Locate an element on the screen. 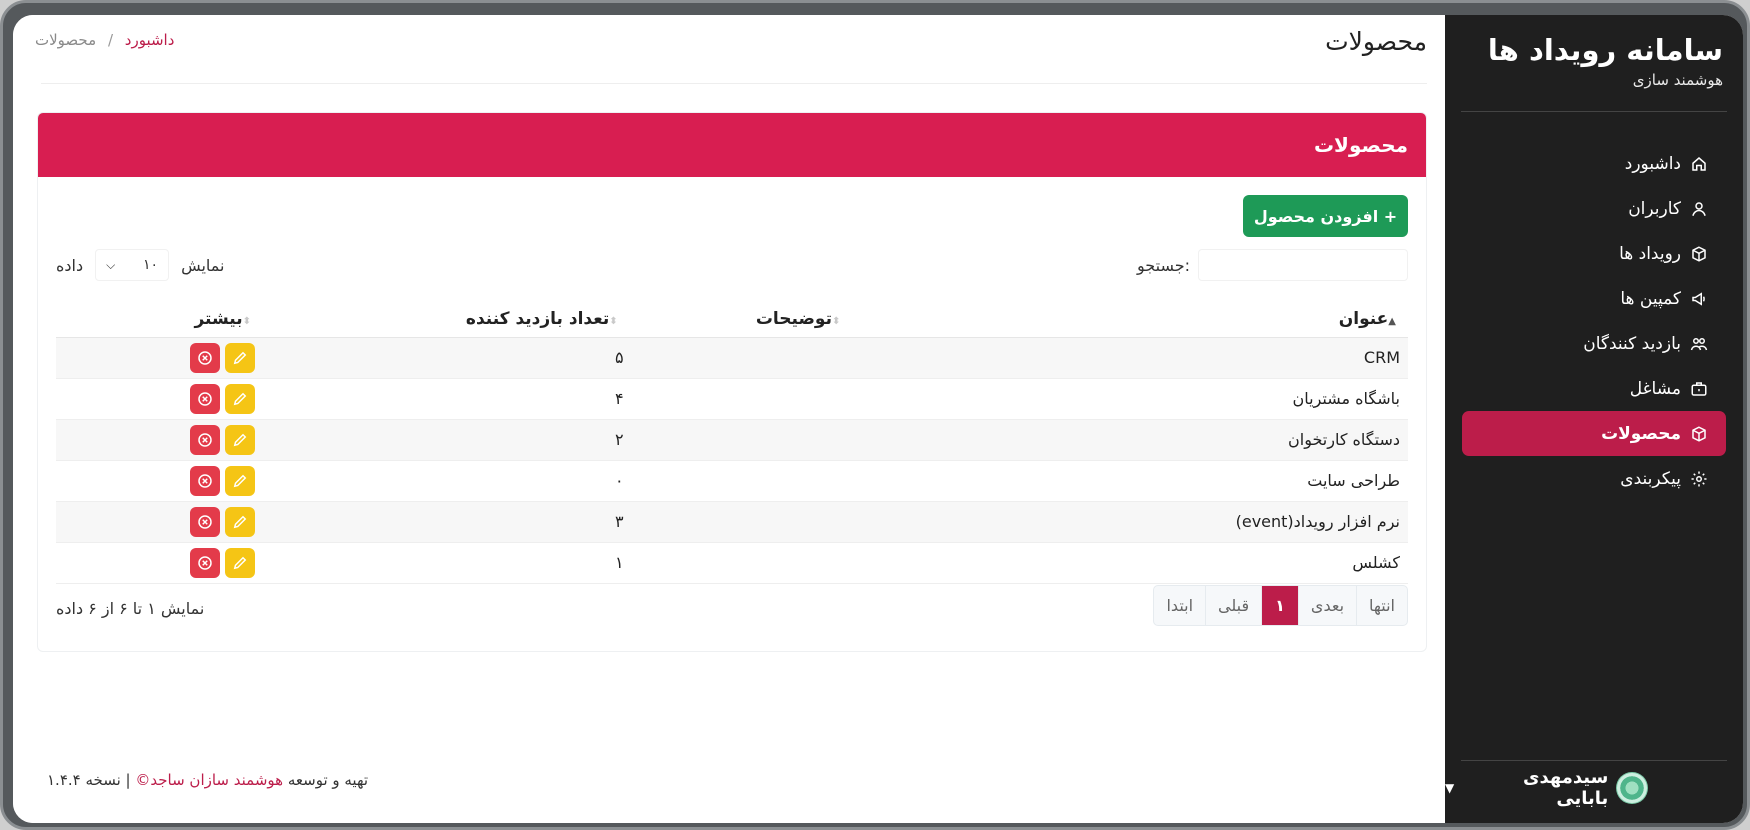 The width and height of the screenshot is (1750, 830). sidebar-item-campaigns: کمپین ها is located at coordinates (1594, 298).